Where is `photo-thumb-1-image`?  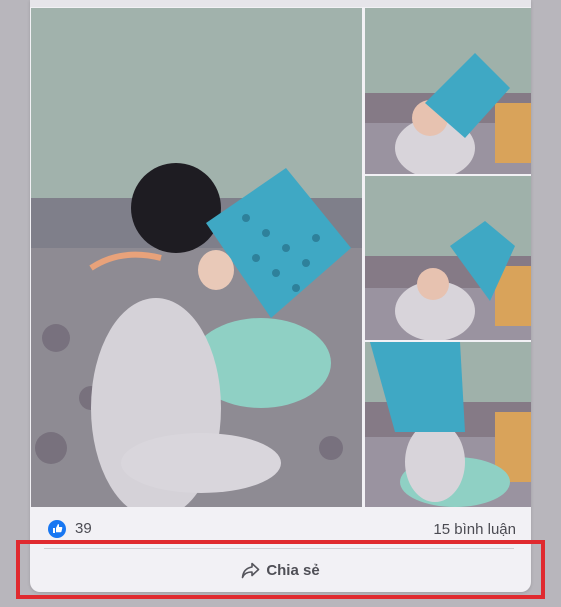
photo-thumb-1-image is located at coordinates (448, 91).